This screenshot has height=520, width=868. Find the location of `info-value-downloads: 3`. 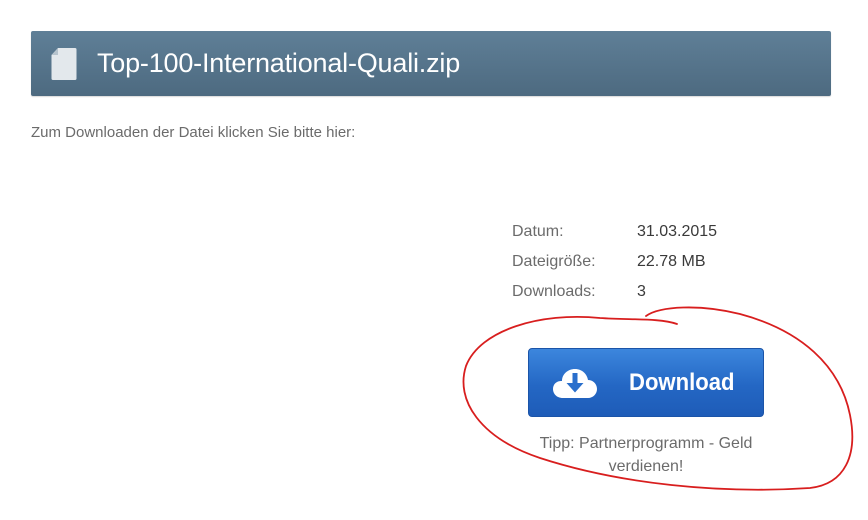

info-value-downloads: 3 is located at coordinates (641, 291).